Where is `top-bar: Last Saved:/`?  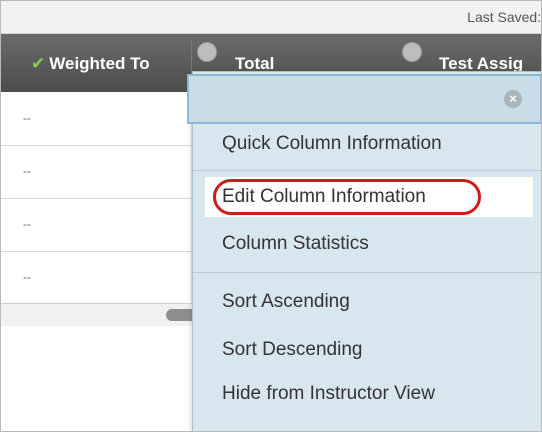 top-bar: Last Saved:/ is located at coordinates (271, 17).